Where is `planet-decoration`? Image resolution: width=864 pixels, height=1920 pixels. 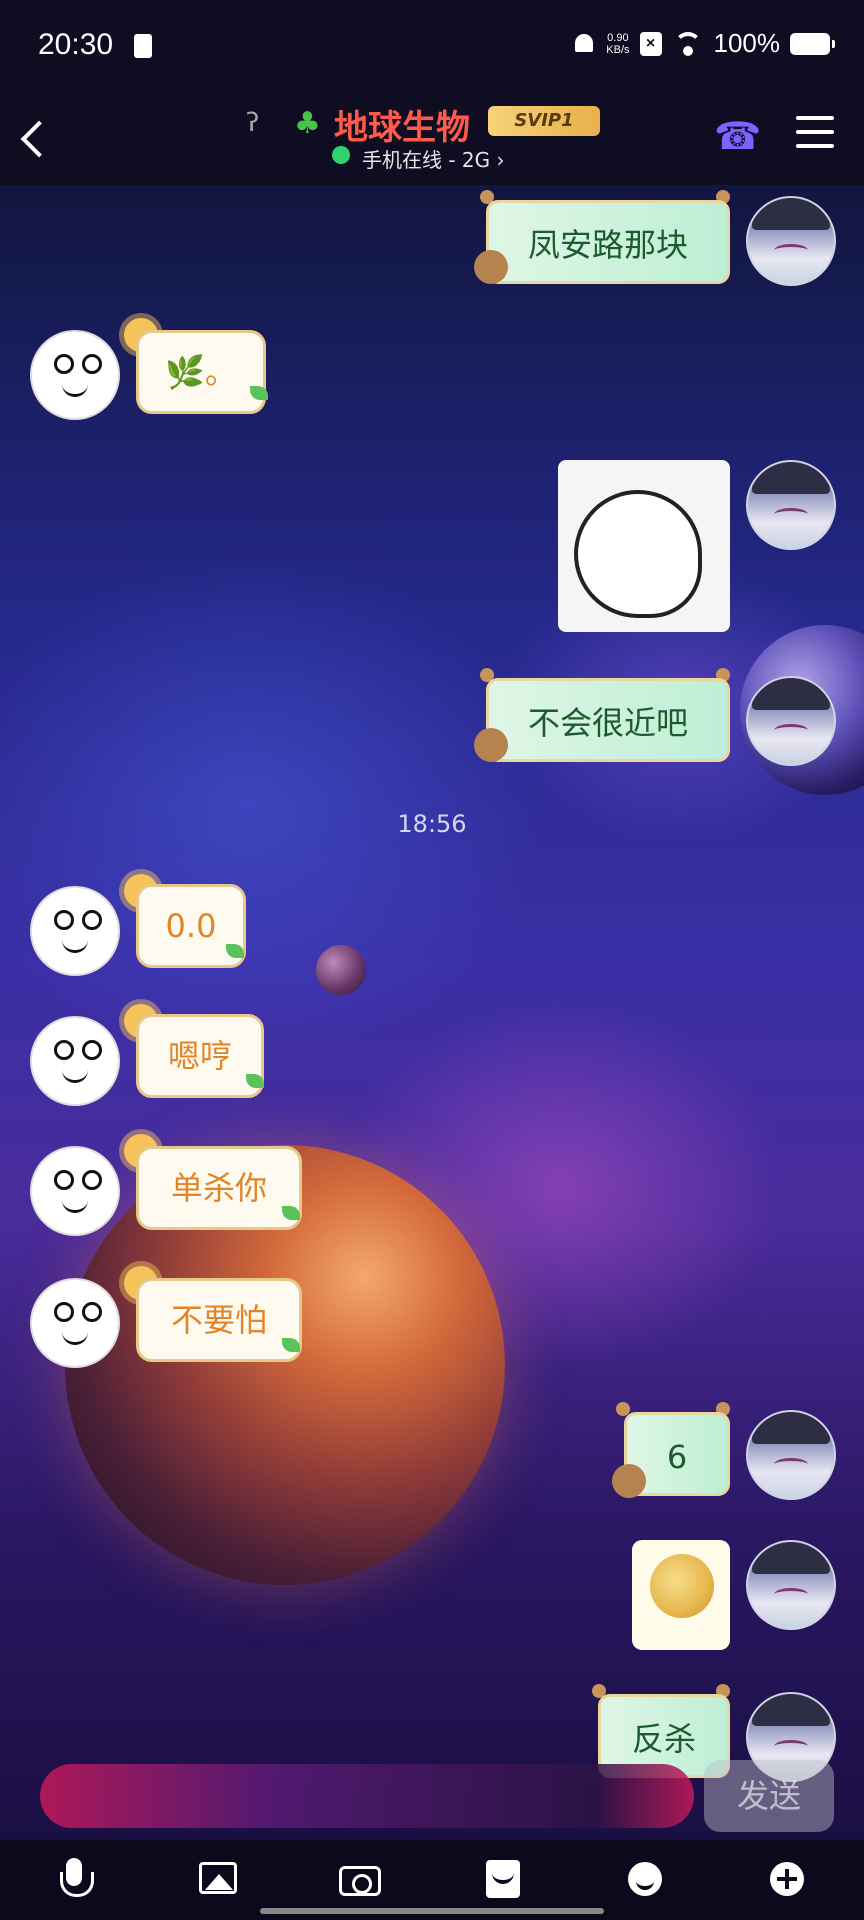 planet-decoration is located at coordinates (341, 970).